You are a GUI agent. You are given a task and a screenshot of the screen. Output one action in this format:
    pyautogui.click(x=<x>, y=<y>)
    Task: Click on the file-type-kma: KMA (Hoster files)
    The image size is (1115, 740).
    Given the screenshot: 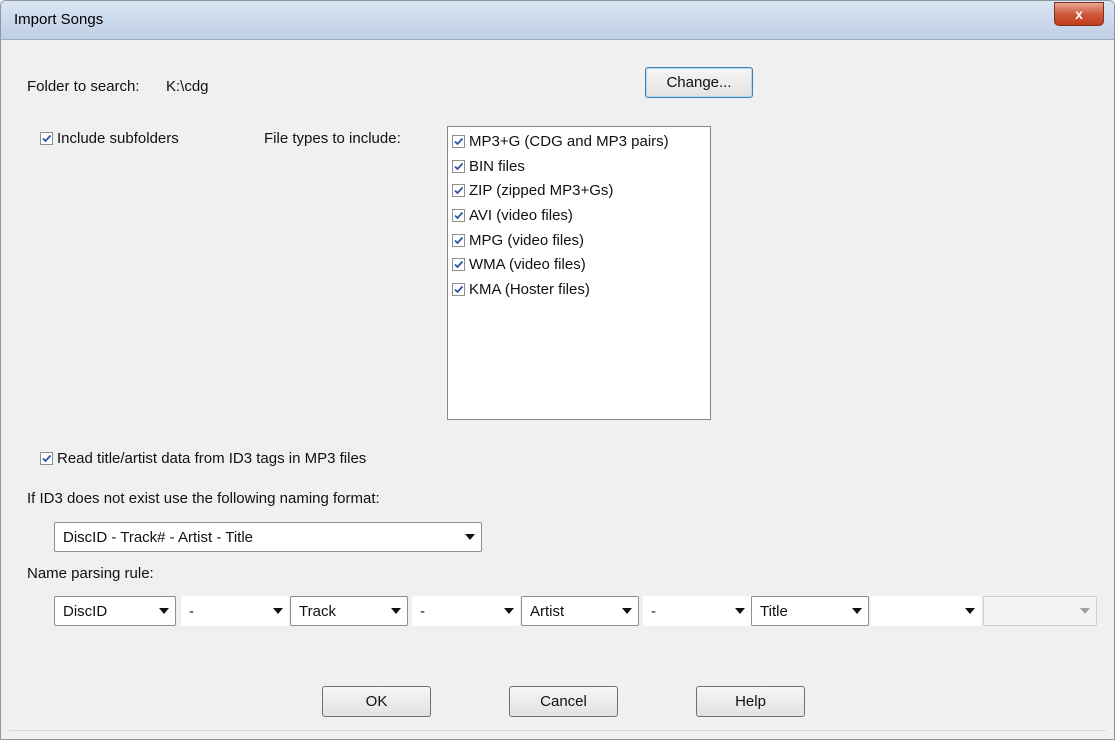 What is the action you would take?
    pyautogui.click(x=521, y=289)
    